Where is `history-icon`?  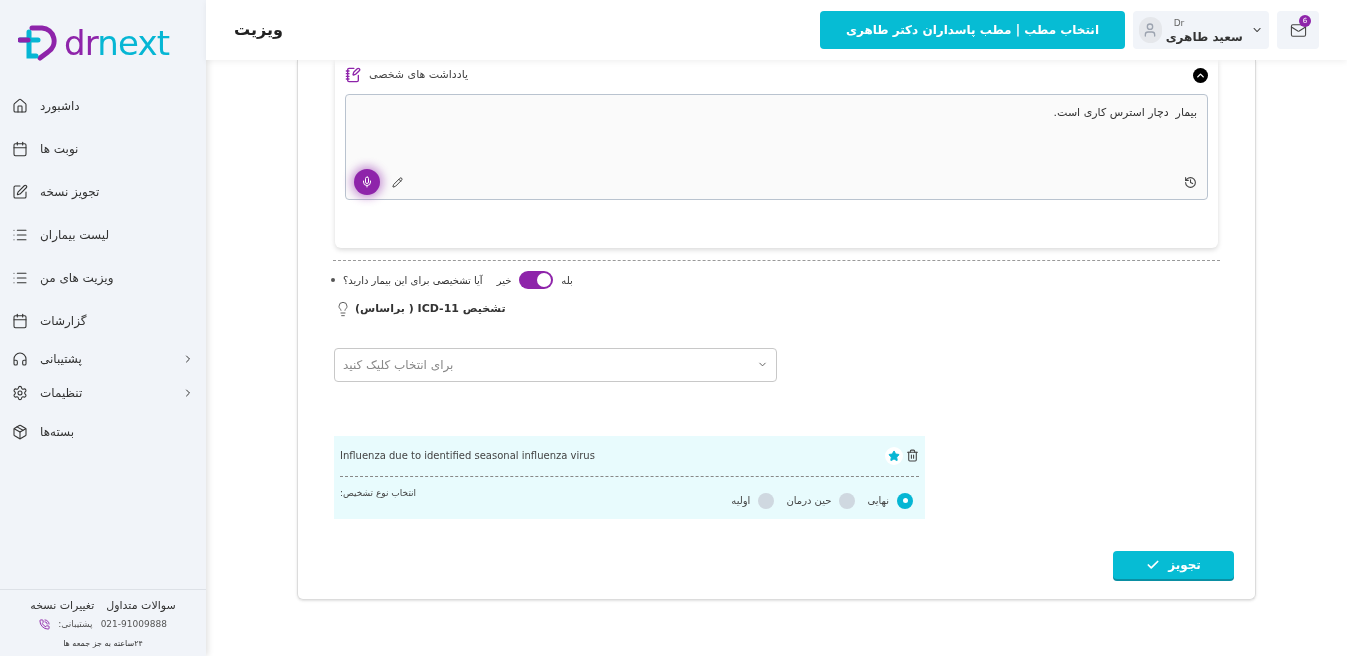 history-icon is located at coordinates (1190, 182).